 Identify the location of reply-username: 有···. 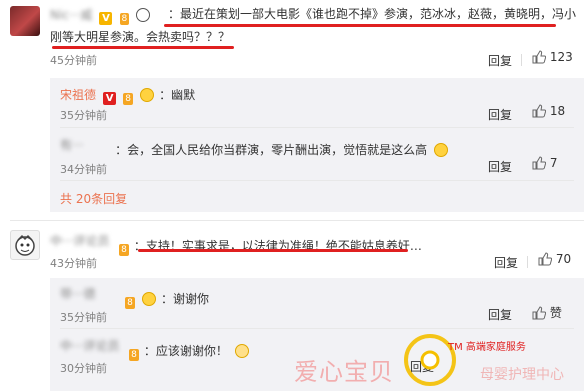
(85, 145).